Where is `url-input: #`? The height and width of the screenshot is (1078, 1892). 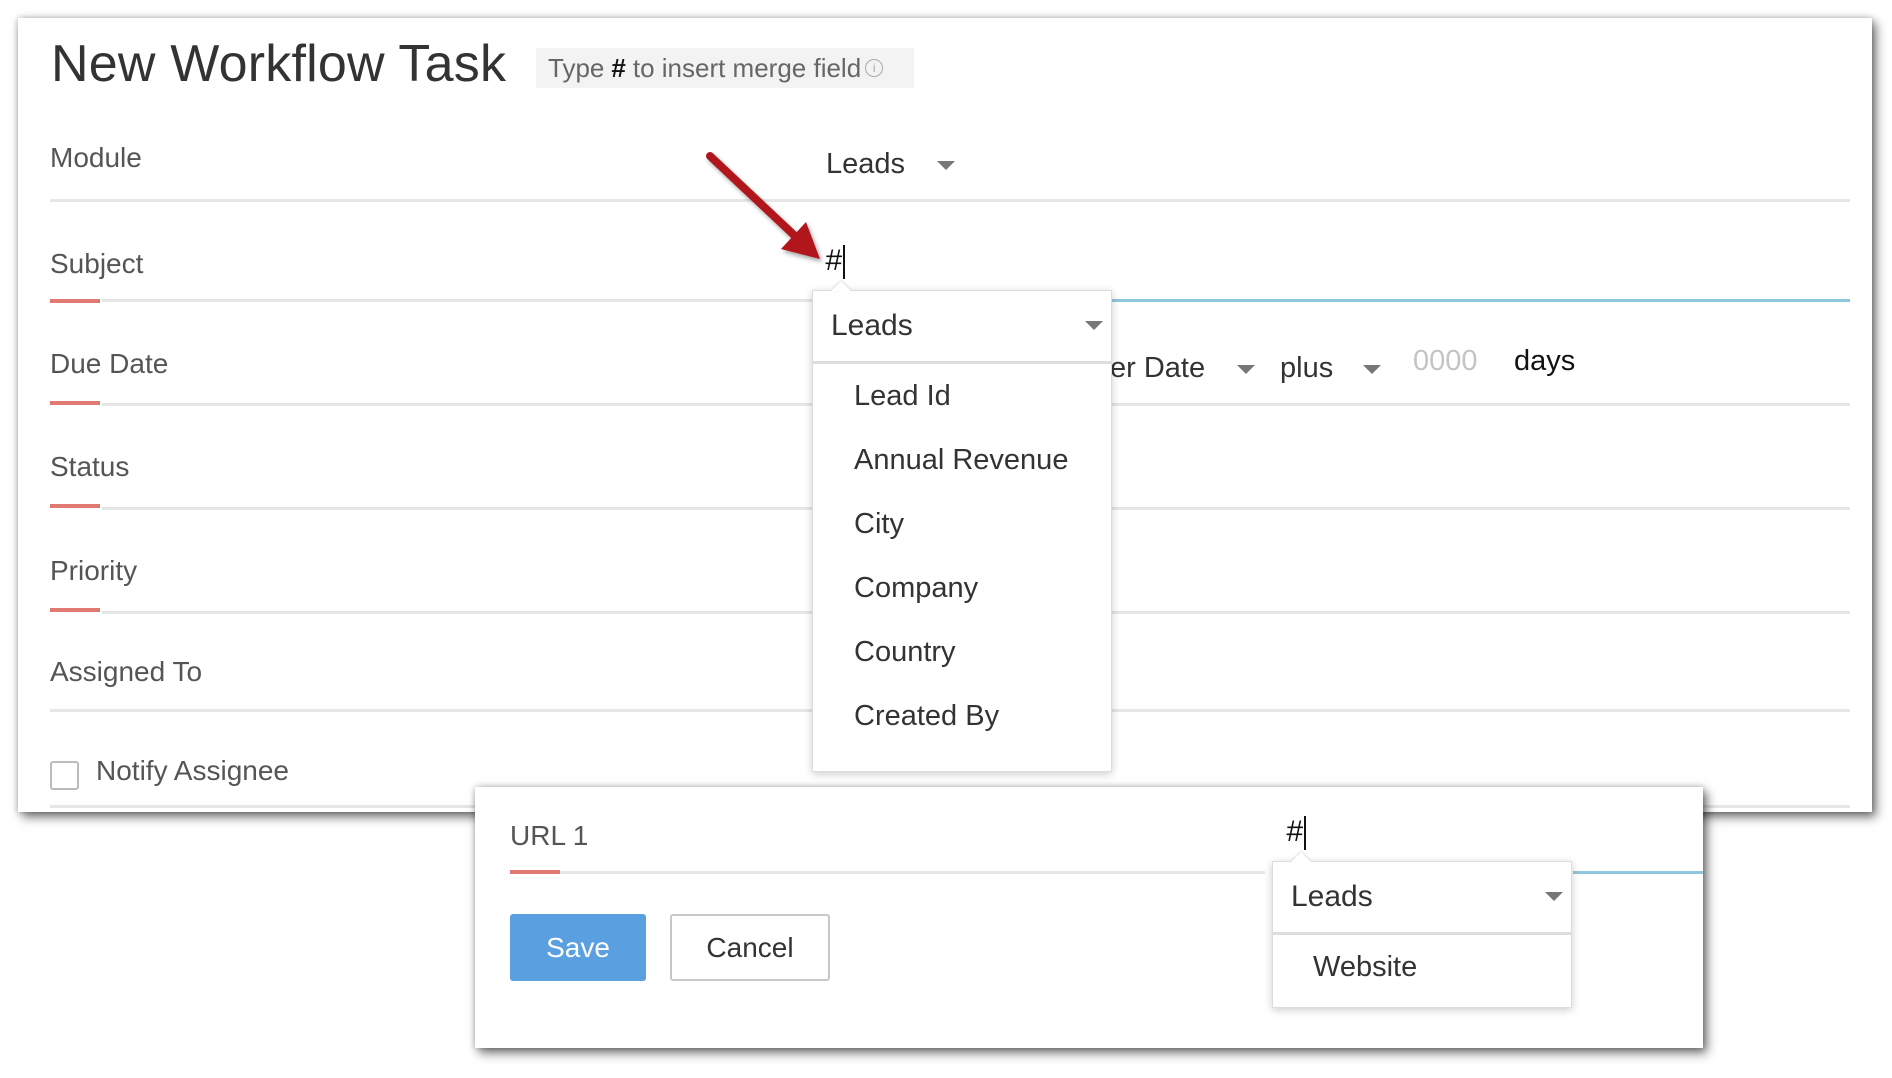 url-input: # is located at coordinates (1296, 833).